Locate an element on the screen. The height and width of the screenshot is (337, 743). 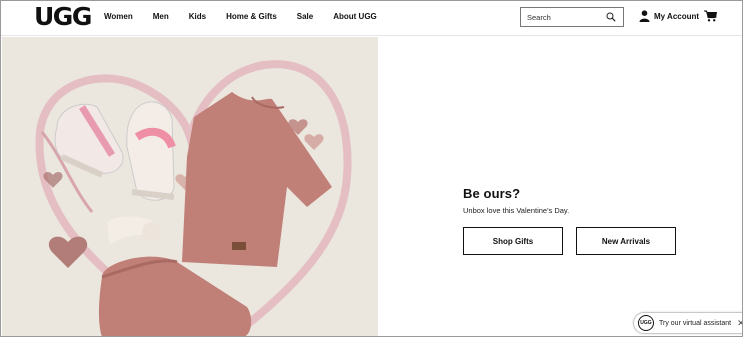
nav-item-about-ugg: About UGG is located at coordinates (355, 16).